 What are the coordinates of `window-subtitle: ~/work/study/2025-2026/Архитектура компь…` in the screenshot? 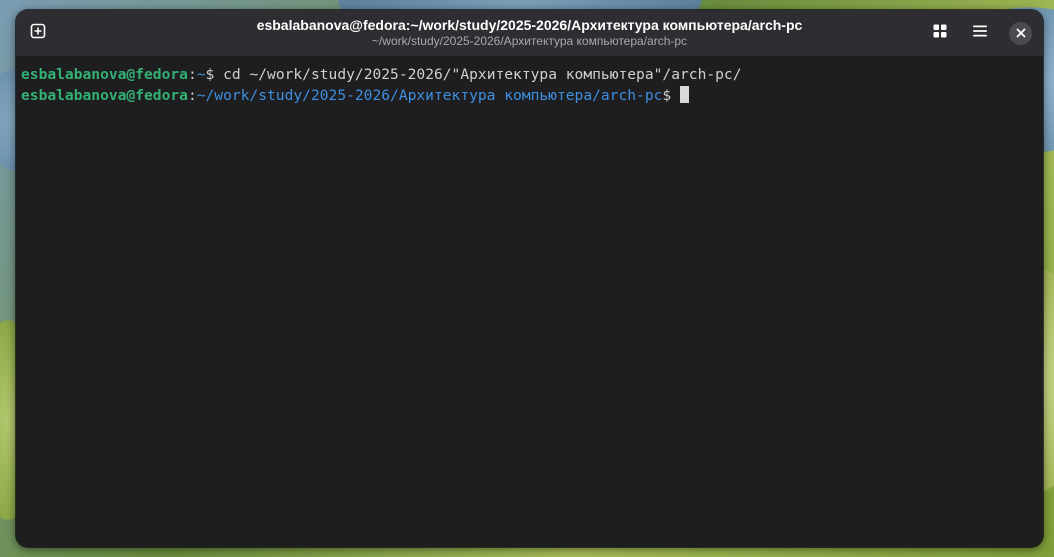 It's located at (529, 41).